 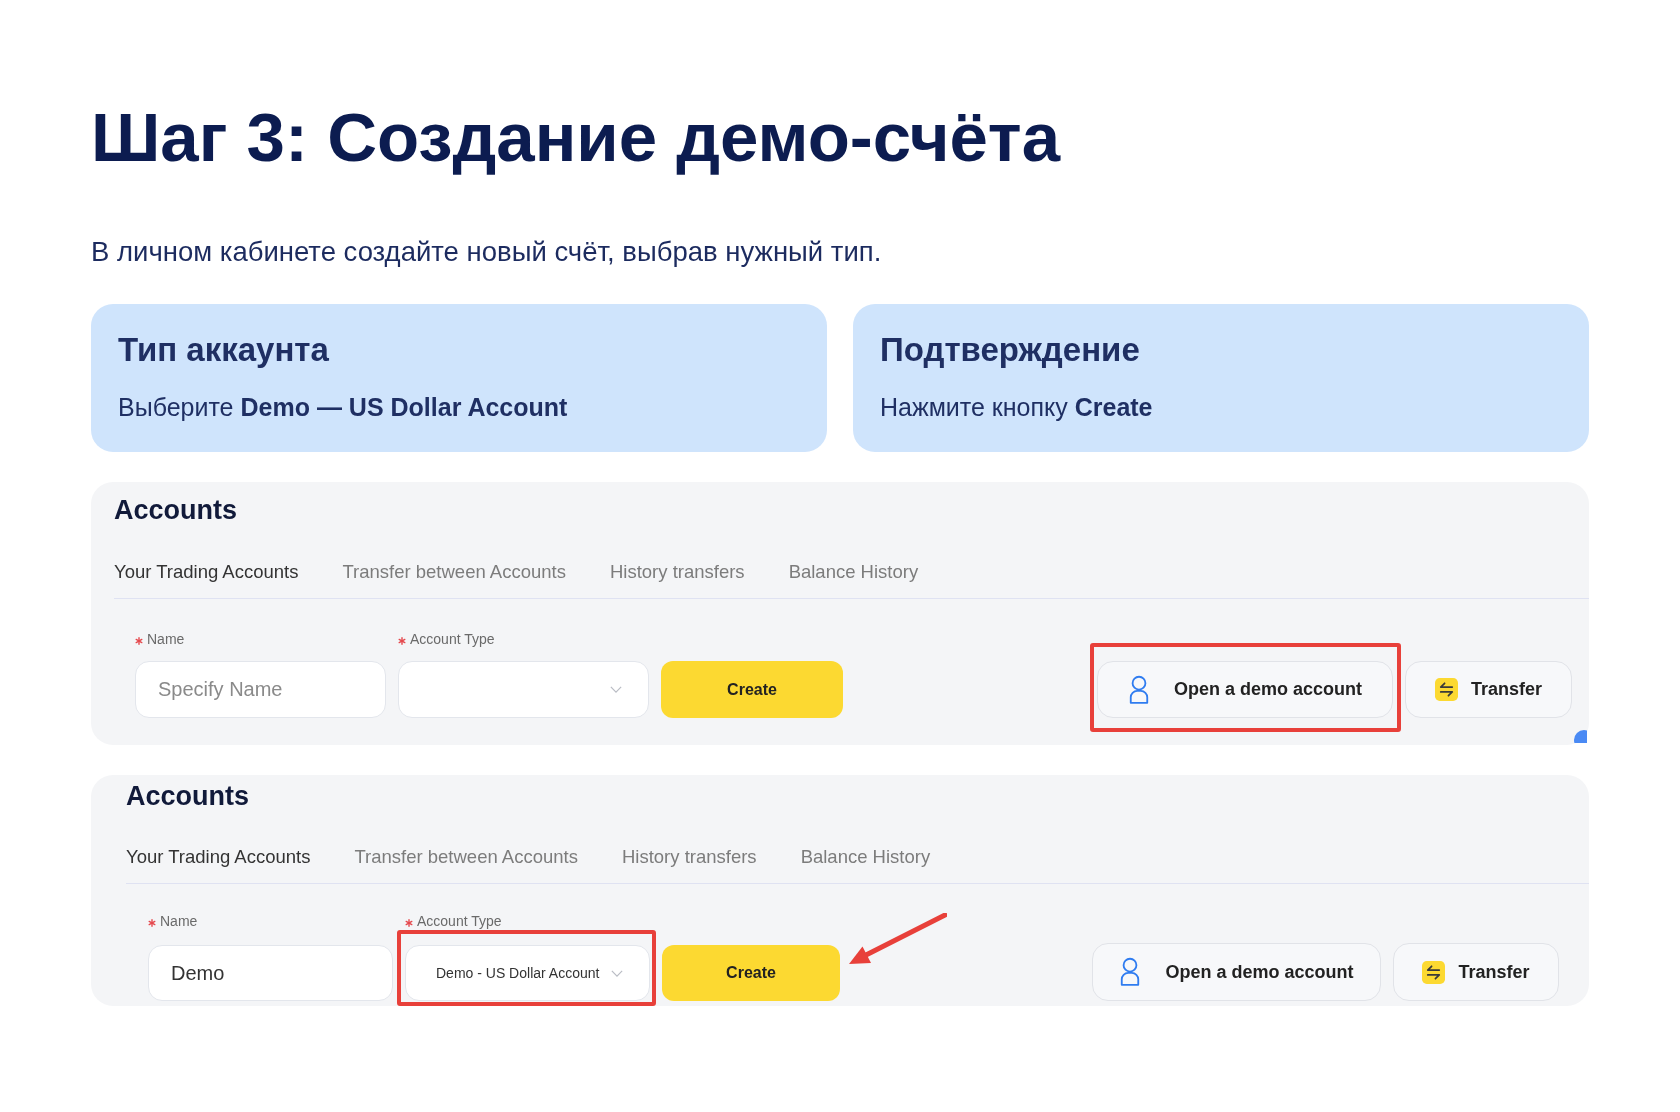 I want to click on card-title: Тип аккаунта, so click(x=224, y=350).